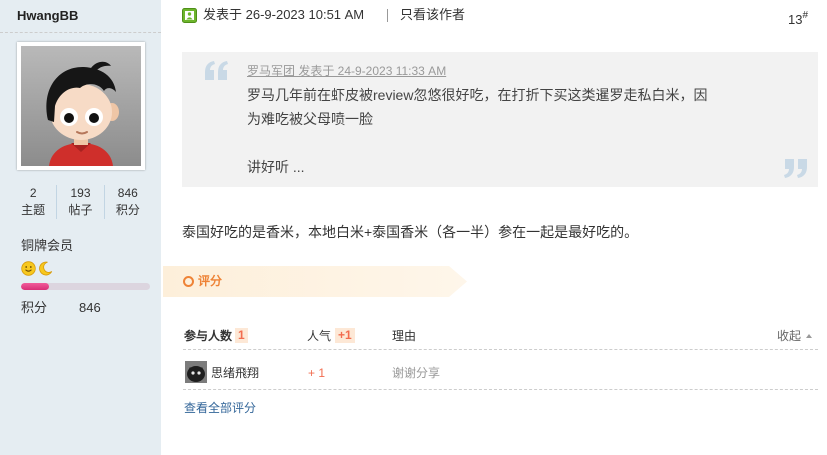 The height and width of the screenshot is (455, 827). Describe the element at coordinates (127, 193) in the screenshot. I see `stat-points-value: 846` at that location.